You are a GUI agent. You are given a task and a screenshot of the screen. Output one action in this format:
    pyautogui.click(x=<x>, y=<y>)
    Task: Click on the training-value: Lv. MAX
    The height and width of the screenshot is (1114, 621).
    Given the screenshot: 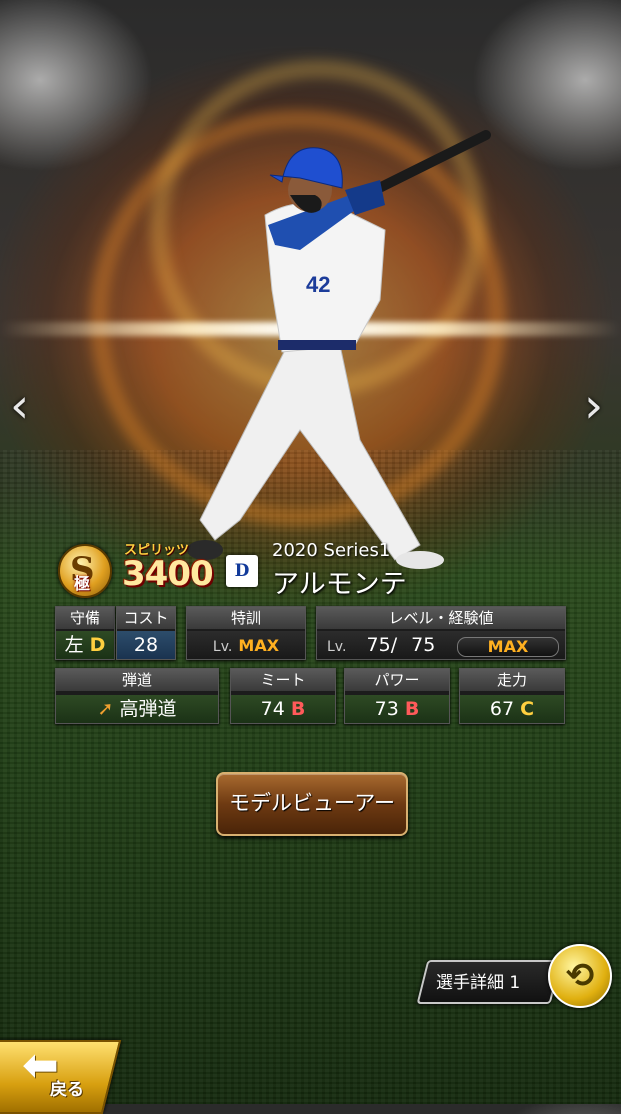 What is the action you would take?
    pyautogui.click(x=246, y=645)
    